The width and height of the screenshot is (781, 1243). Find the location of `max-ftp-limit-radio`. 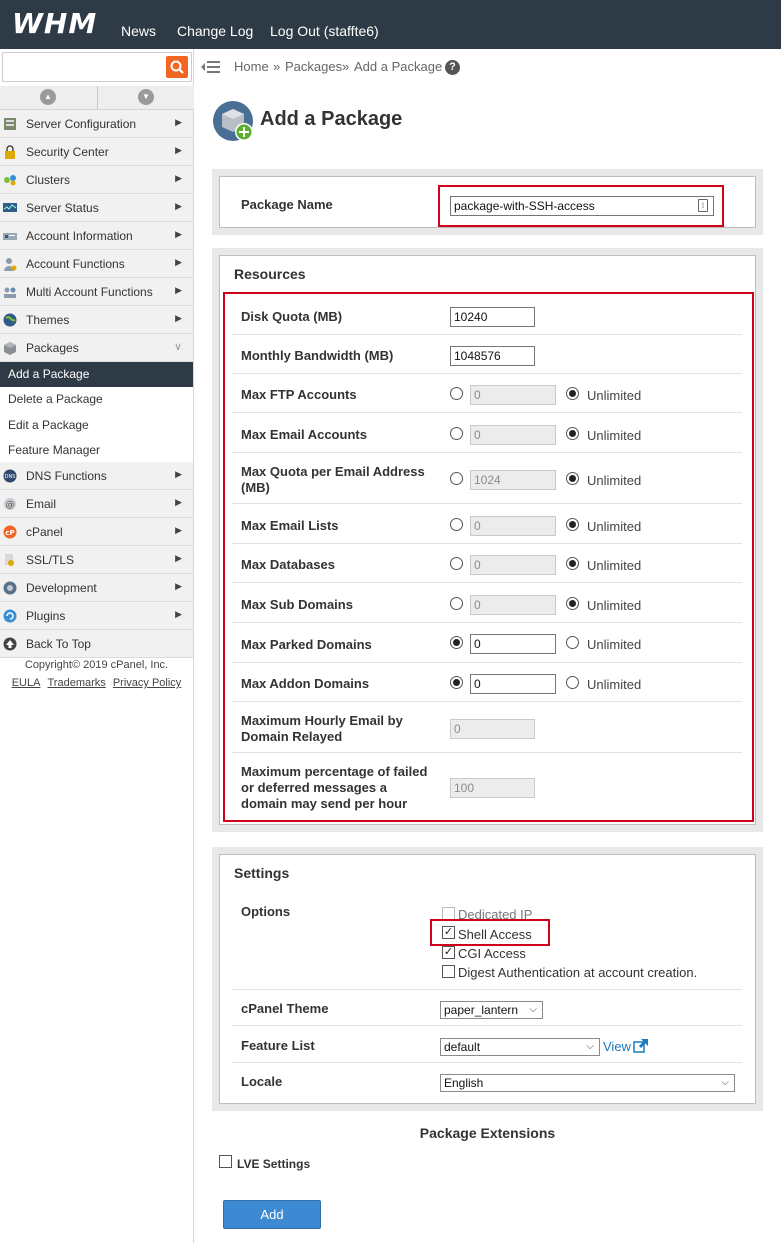

max-ftp-limit-radio is located at coordinates (456, 393).